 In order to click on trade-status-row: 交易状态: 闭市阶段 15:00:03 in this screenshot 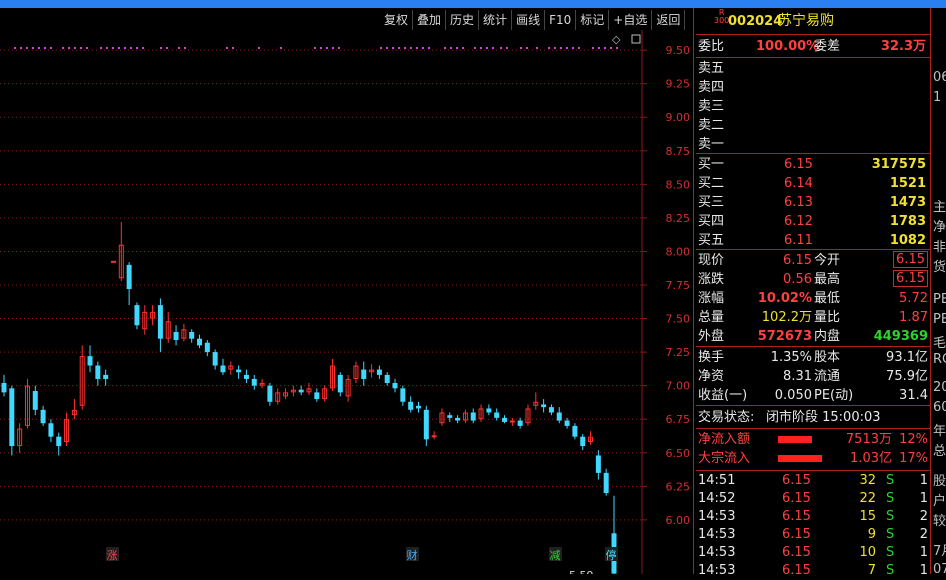, I will do `click(813, 417)`.